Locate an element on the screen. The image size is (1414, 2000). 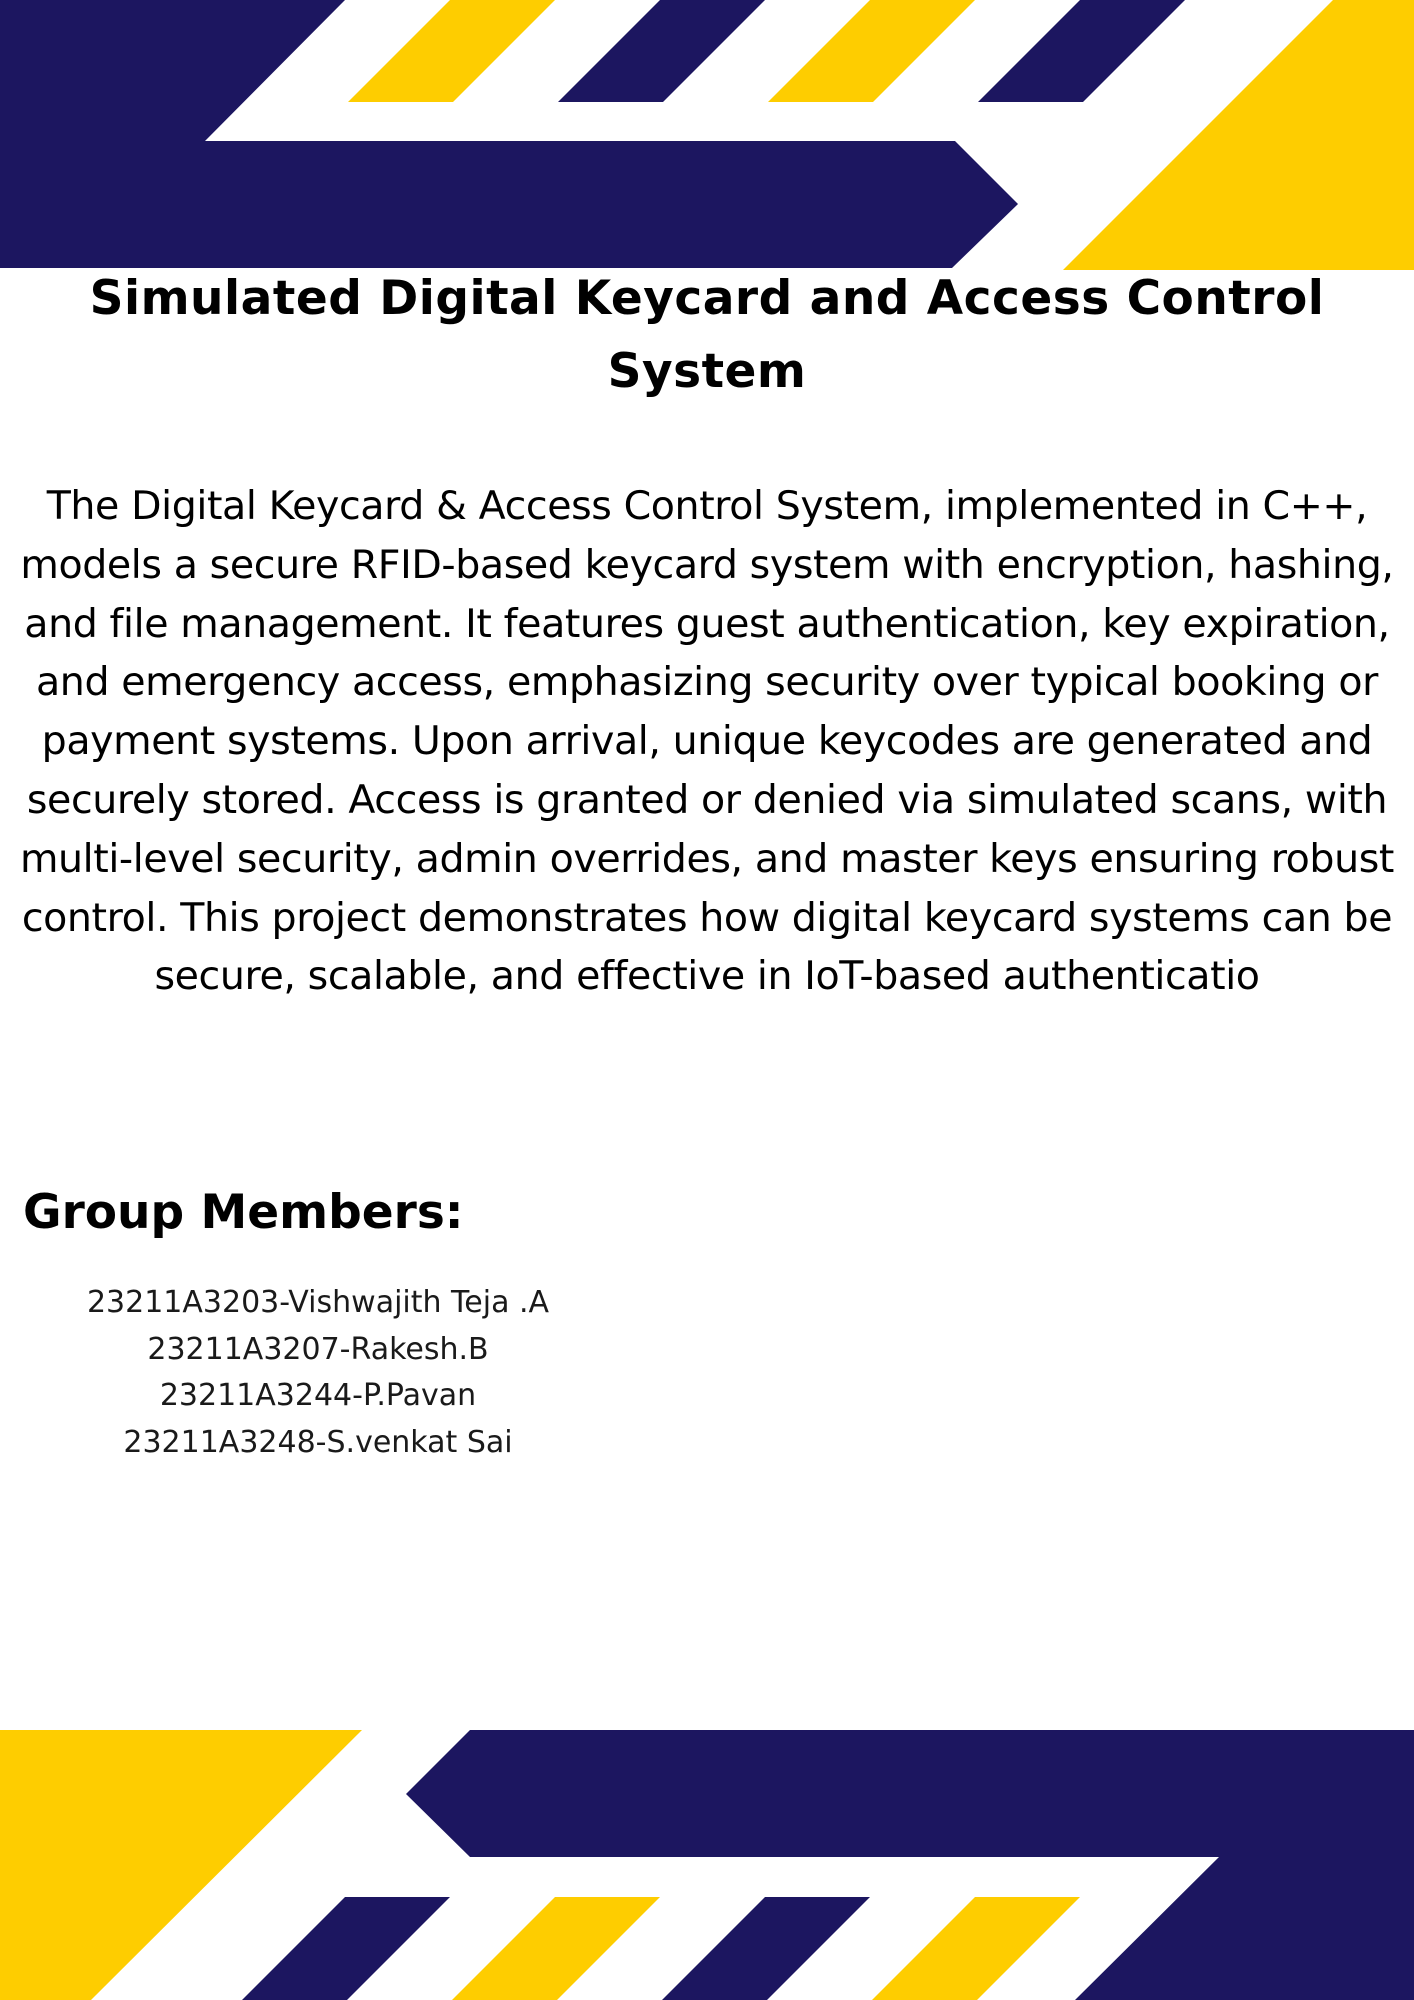
top-decorative-banner is located at coordinates (707, 135).